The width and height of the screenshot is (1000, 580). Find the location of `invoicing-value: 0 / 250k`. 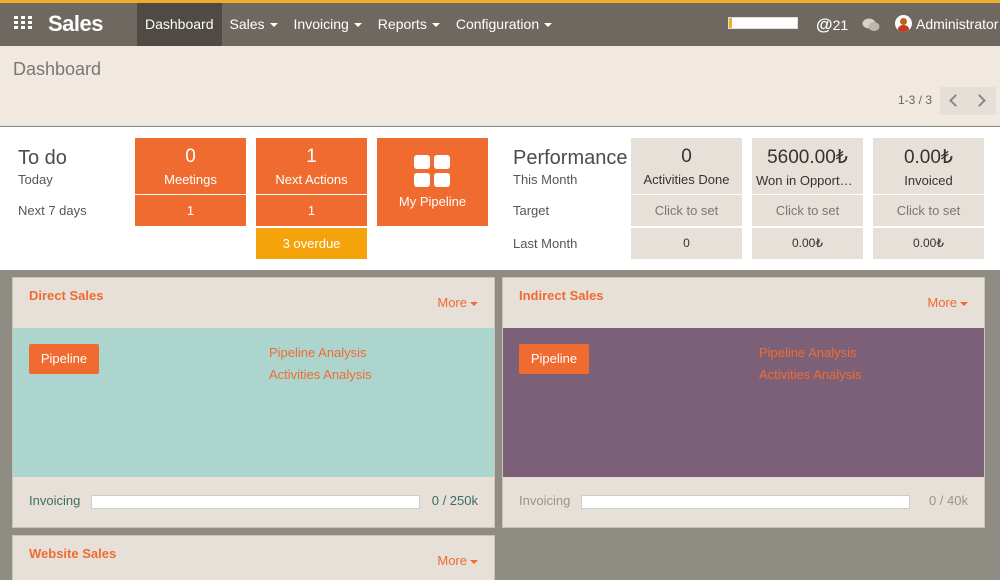

invoicing-value: 0 / 250k is located at coordinates (454, 500).